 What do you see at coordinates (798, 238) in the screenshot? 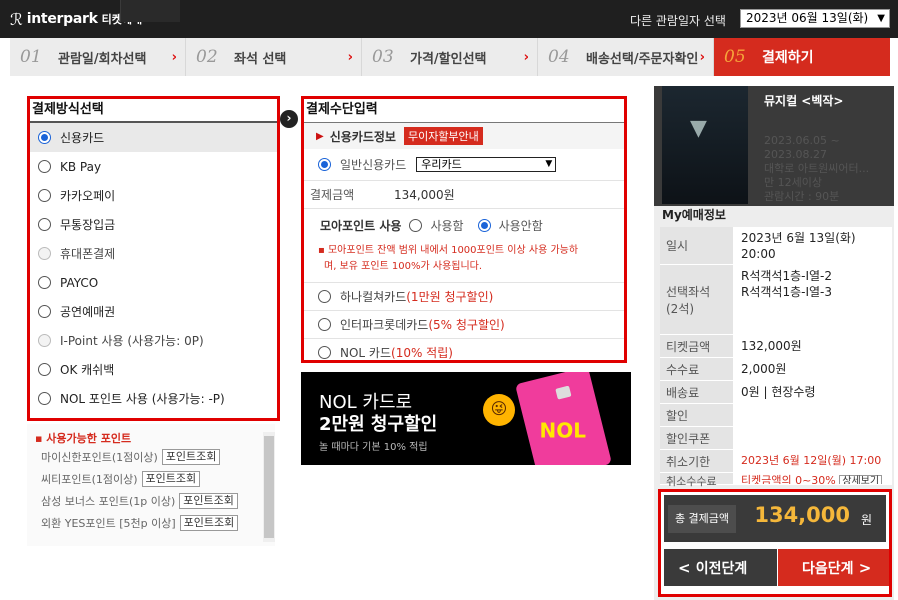
I see `row-value-line-1: 2023년 6월 13일(화)` at bounding box center [798, 238].